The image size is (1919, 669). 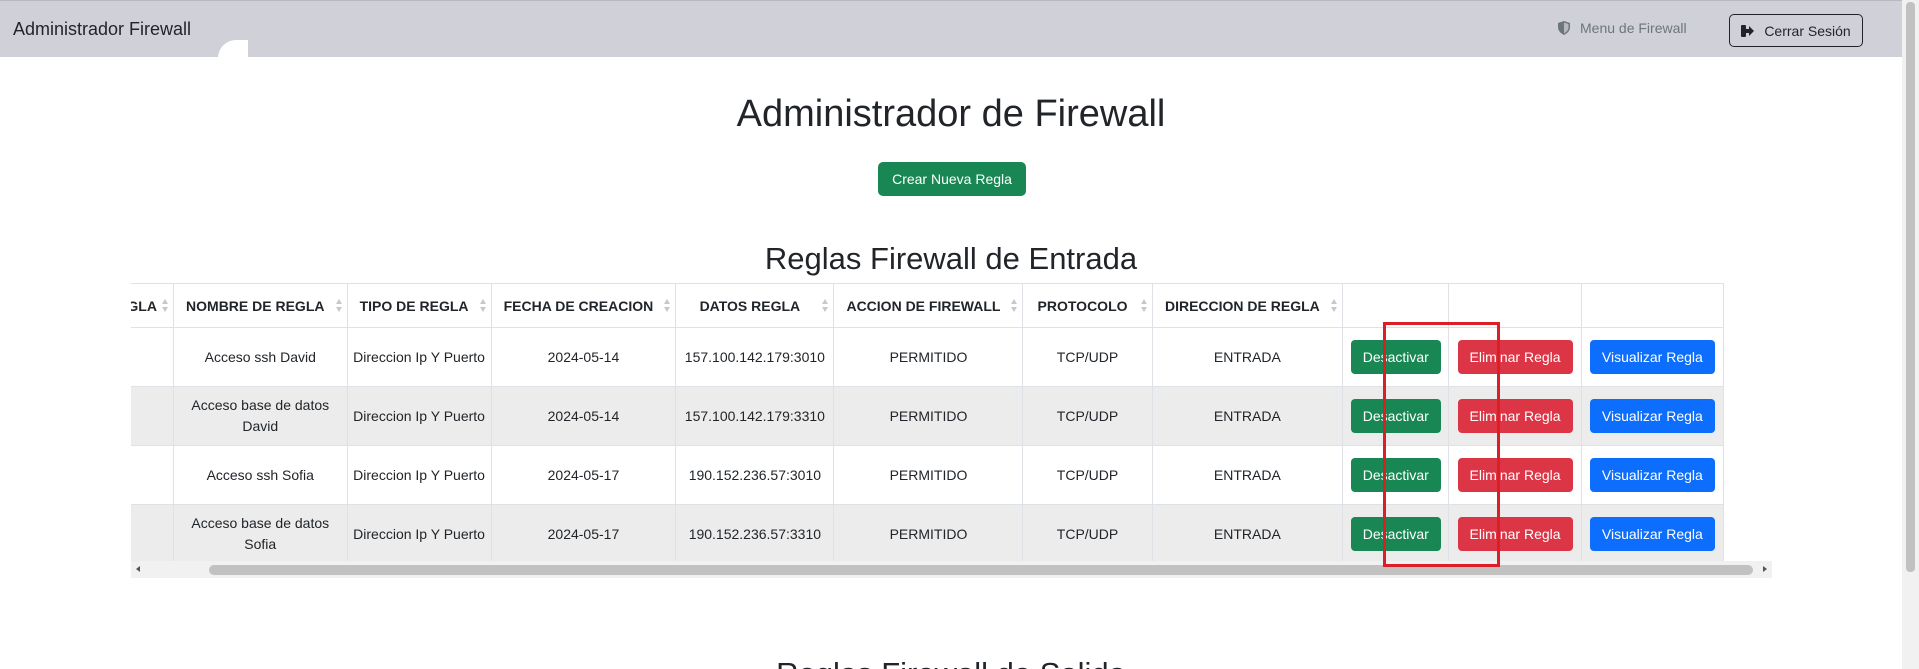 What do you see at coordinates (1564, 28) in the screenshot?
I see `shield-icon` at bounding box center [1564, 28].